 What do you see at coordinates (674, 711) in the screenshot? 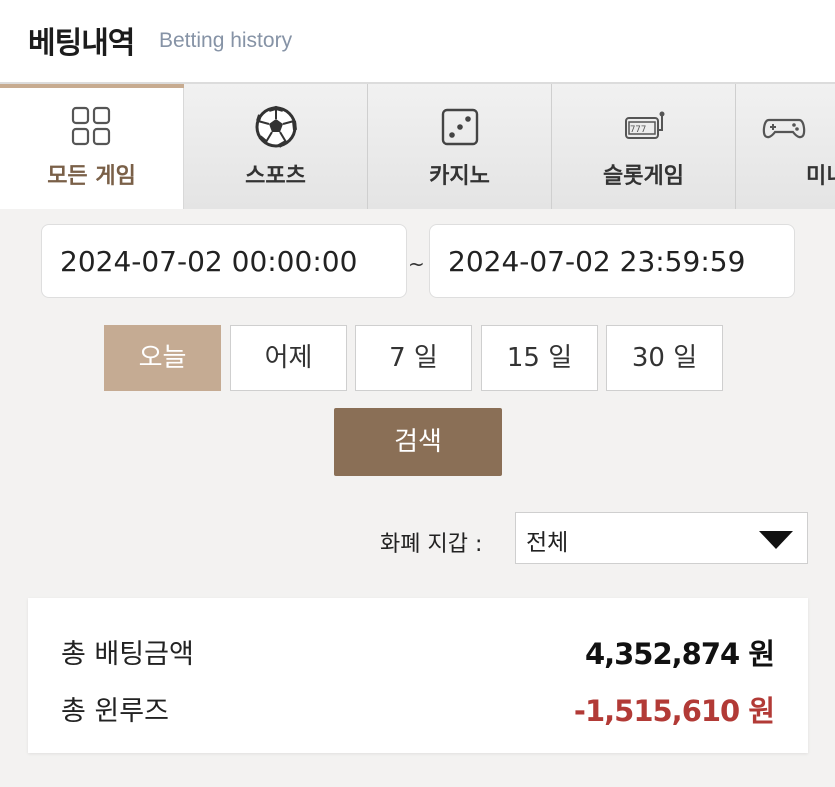
I see `total-winloss-value: -1,515,610 원` at bounding box center [674, 711].